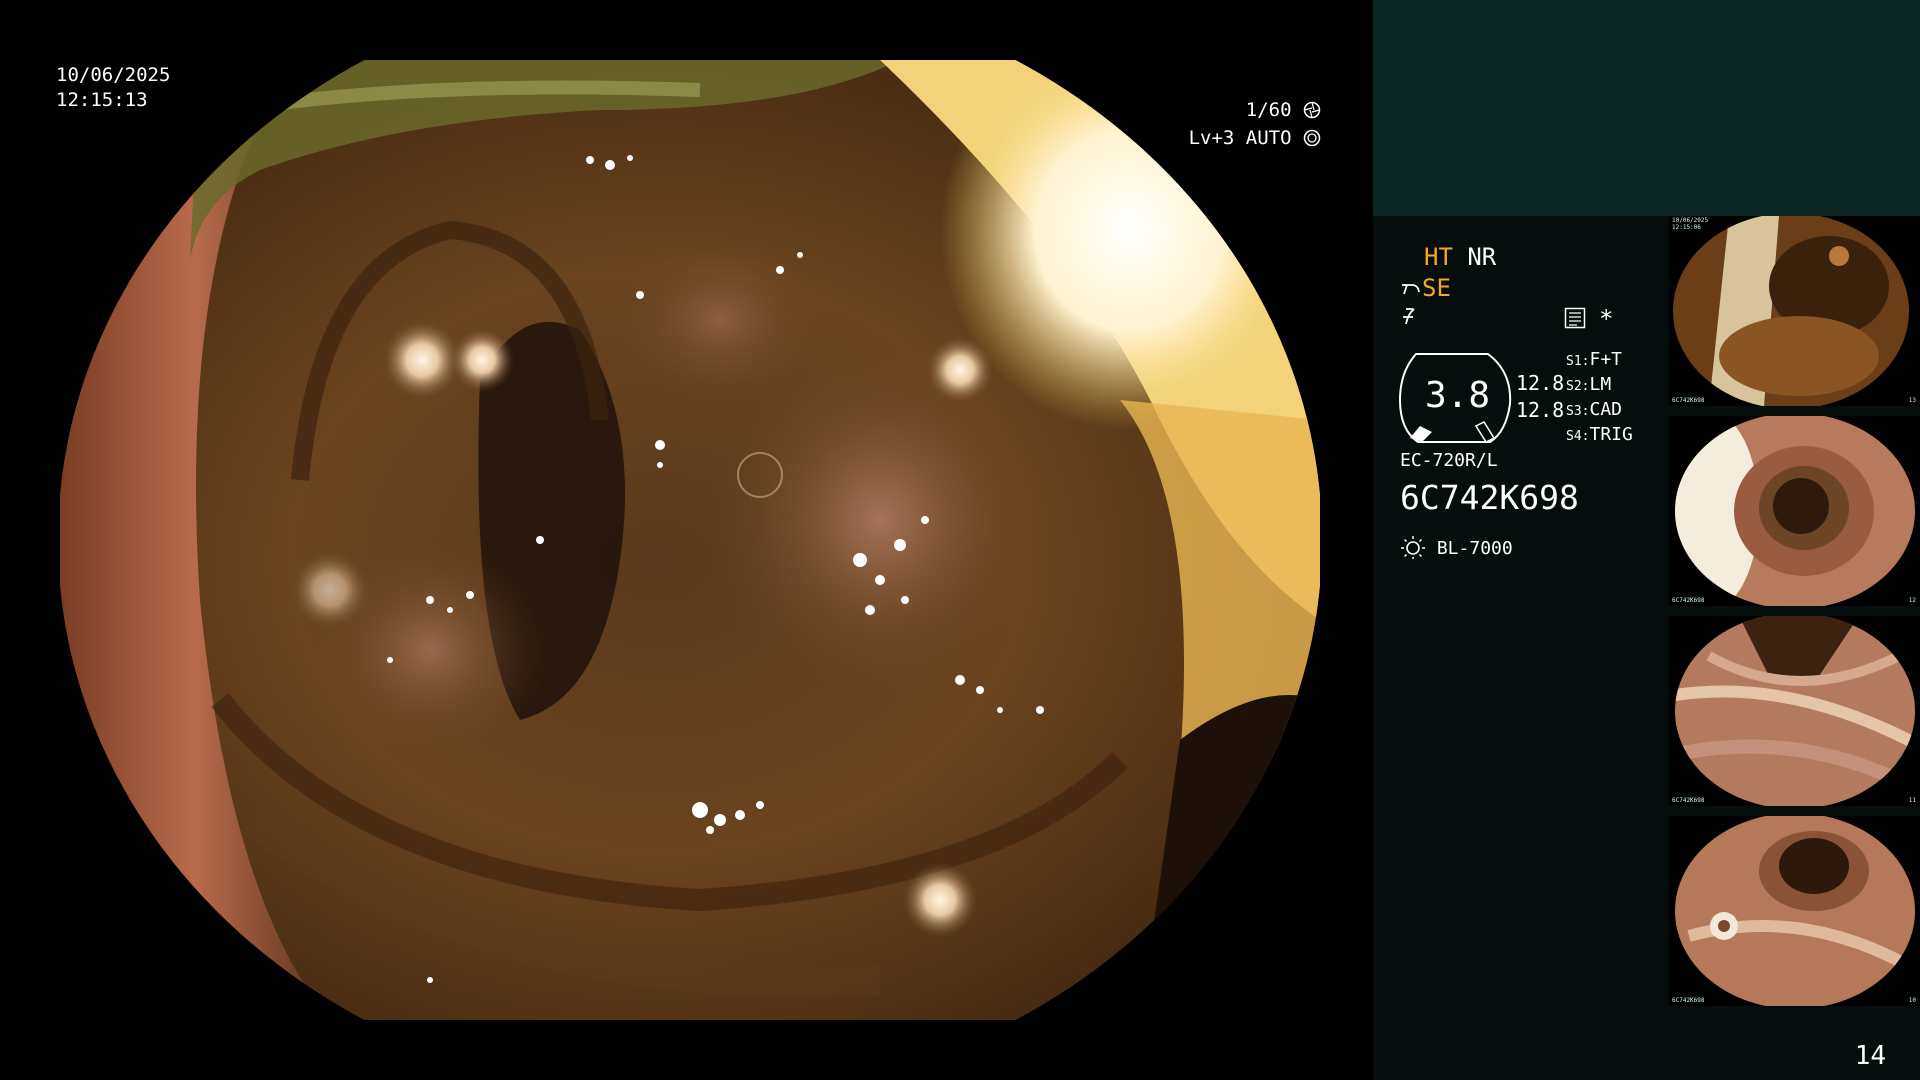  Describe the element at coordinates (1211, 138) in the screenshot. I see `brightness-level: Lv+3` at that location.